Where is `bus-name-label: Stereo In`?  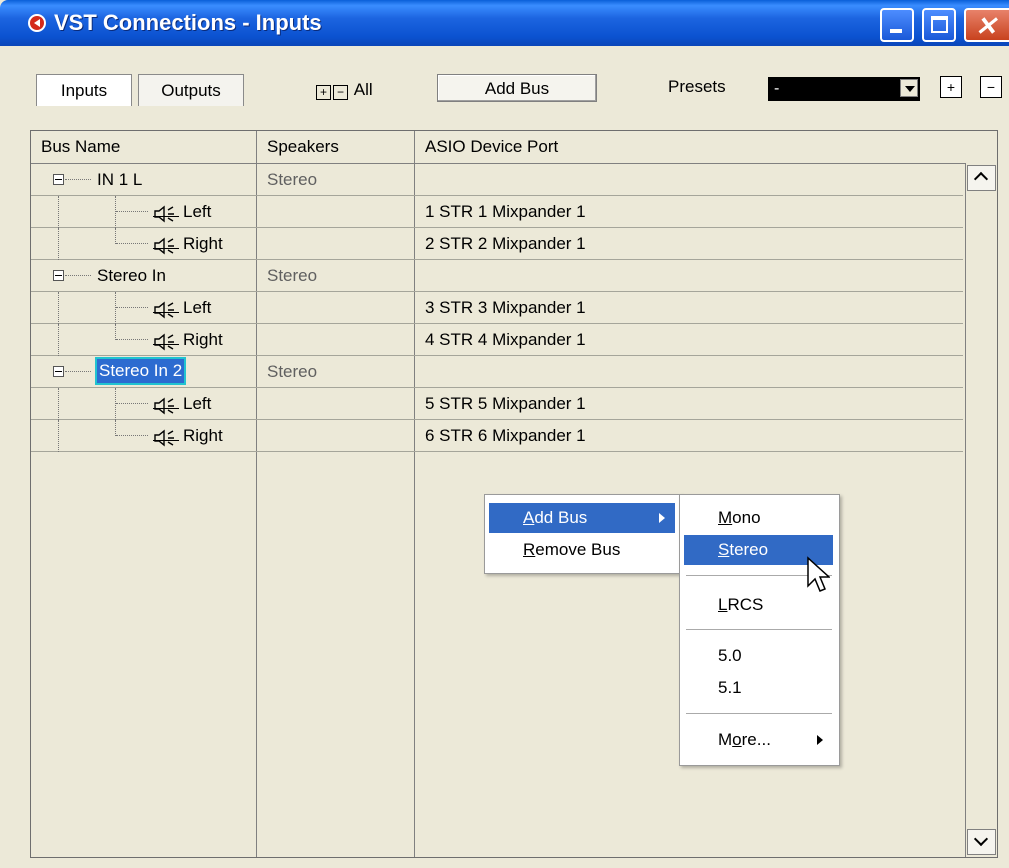
bus-name-label: Stereo In is located at coordinates (131, 275).